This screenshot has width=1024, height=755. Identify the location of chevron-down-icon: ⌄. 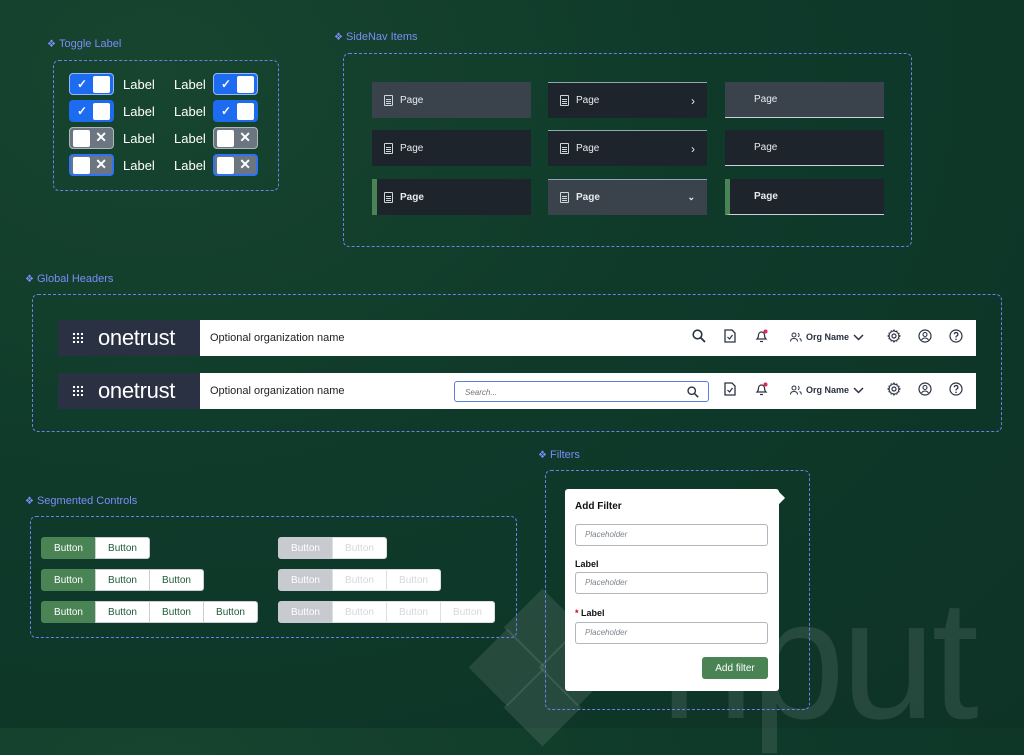
(691, 197).